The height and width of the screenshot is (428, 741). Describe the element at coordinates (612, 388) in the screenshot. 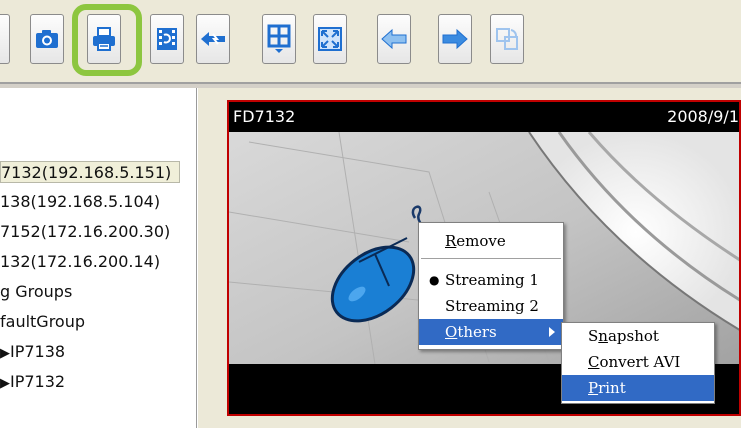

I see `menu-item-label: rint` at that location.